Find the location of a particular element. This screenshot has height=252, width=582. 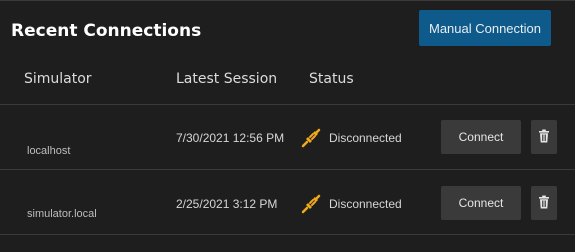

latest-session-date: 7/30/2021 12:56 PM is located at coordinates (230, 138).